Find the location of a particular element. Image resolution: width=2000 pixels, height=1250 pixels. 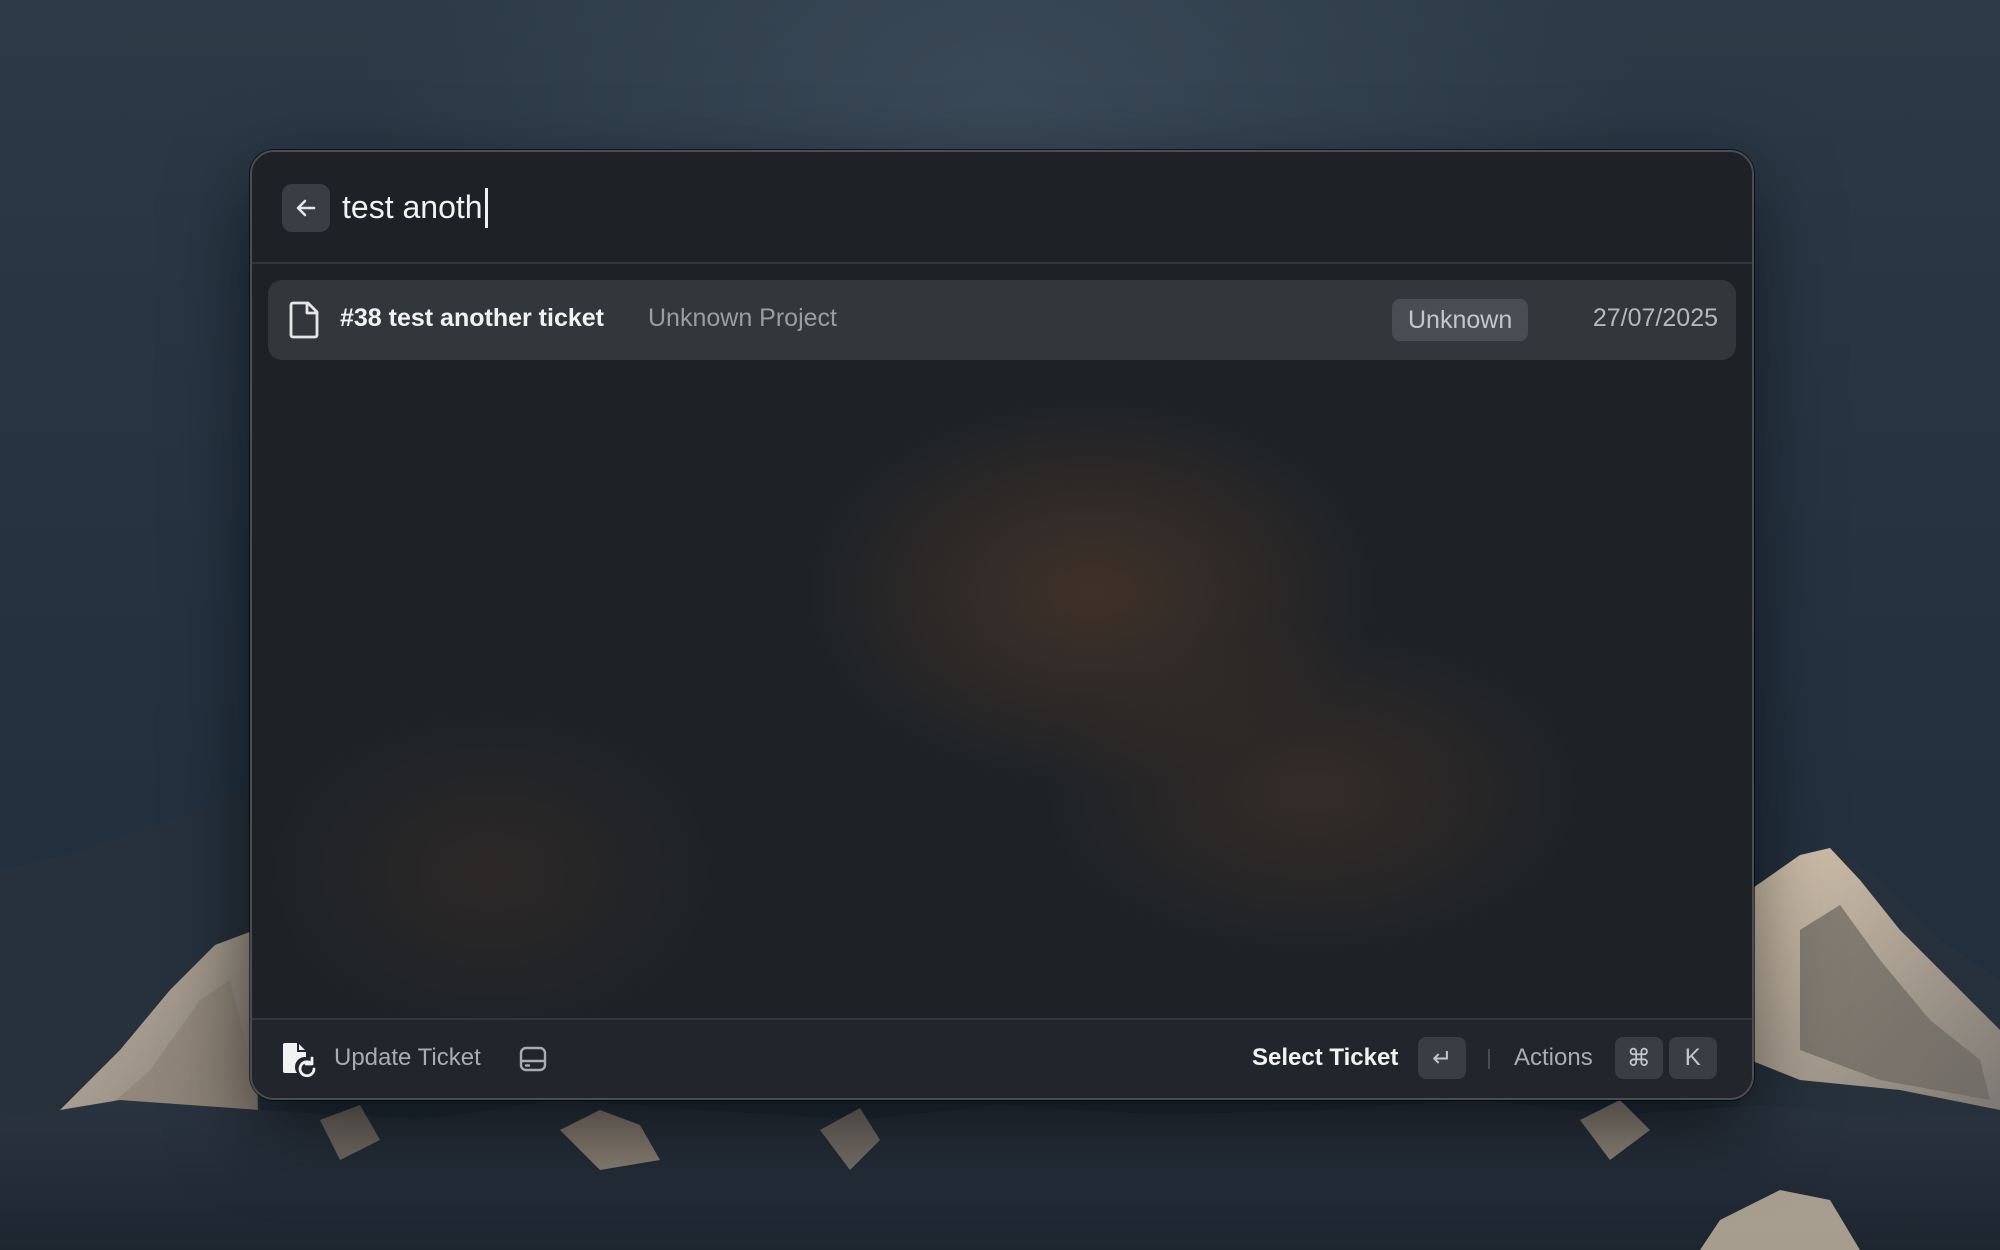

back-button is located at coordinates (306, 208).